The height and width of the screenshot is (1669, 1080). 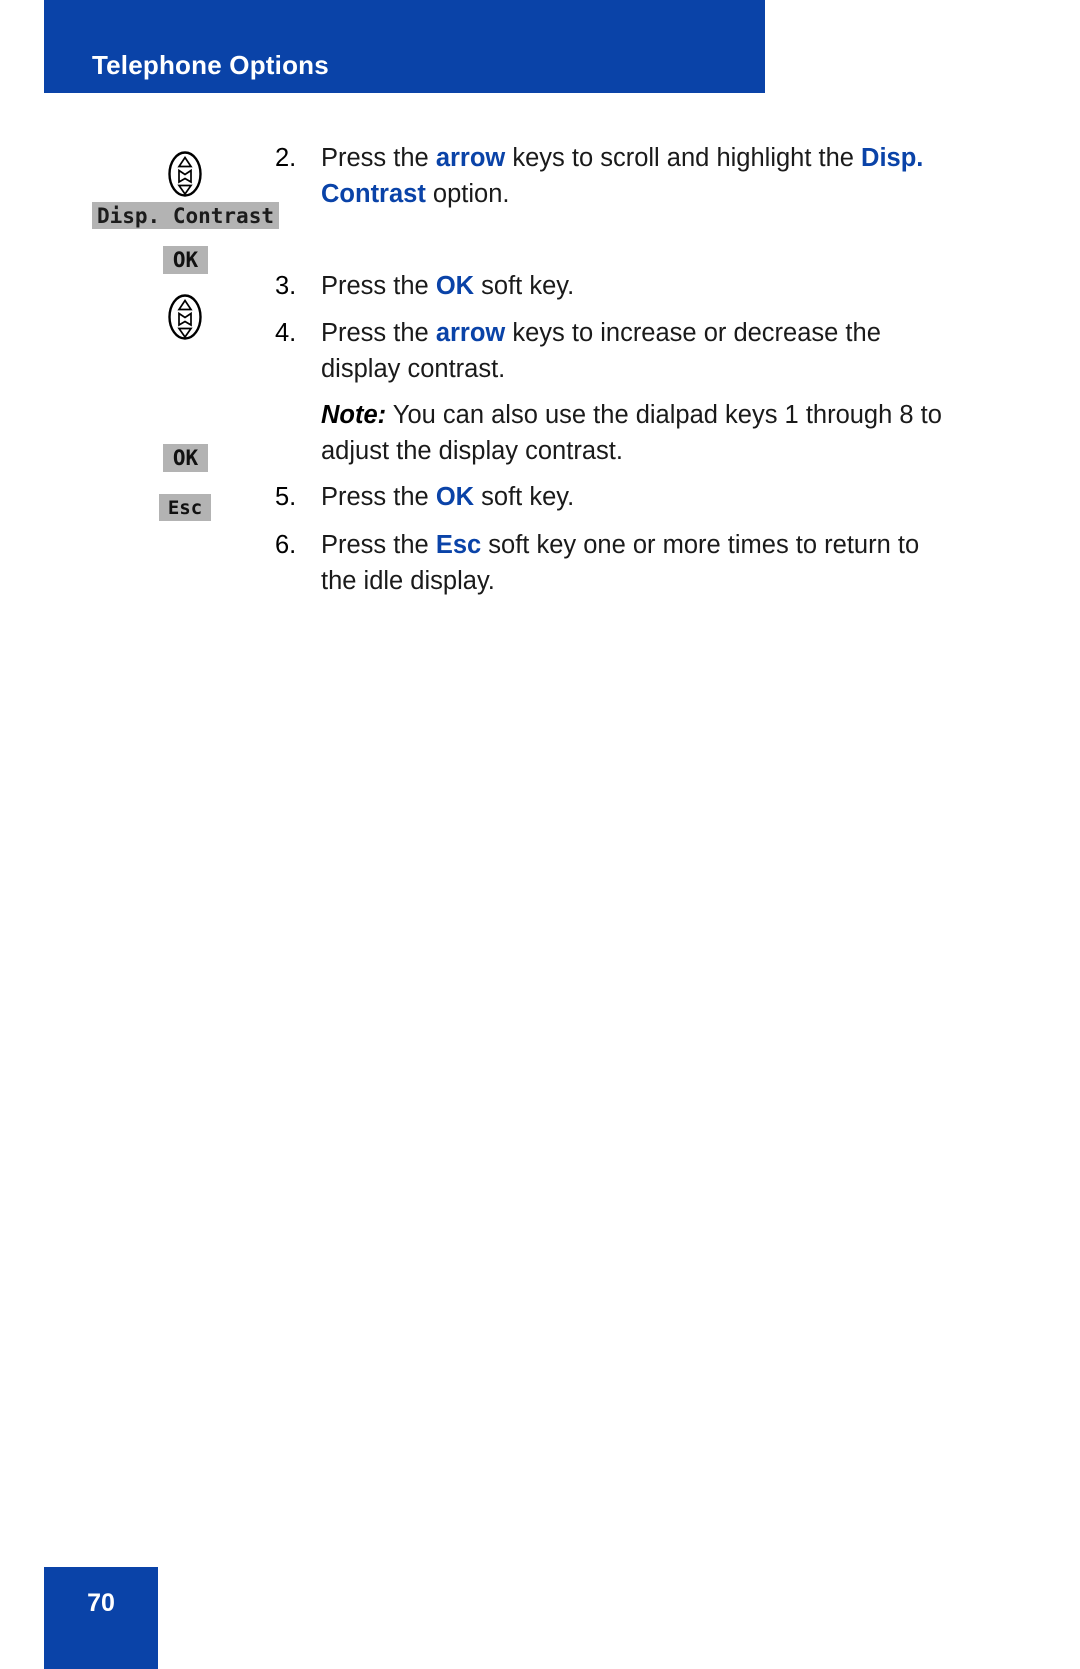 I want to click on lcd-label-text: Disp. Contrast, so click(x=185, y=215).